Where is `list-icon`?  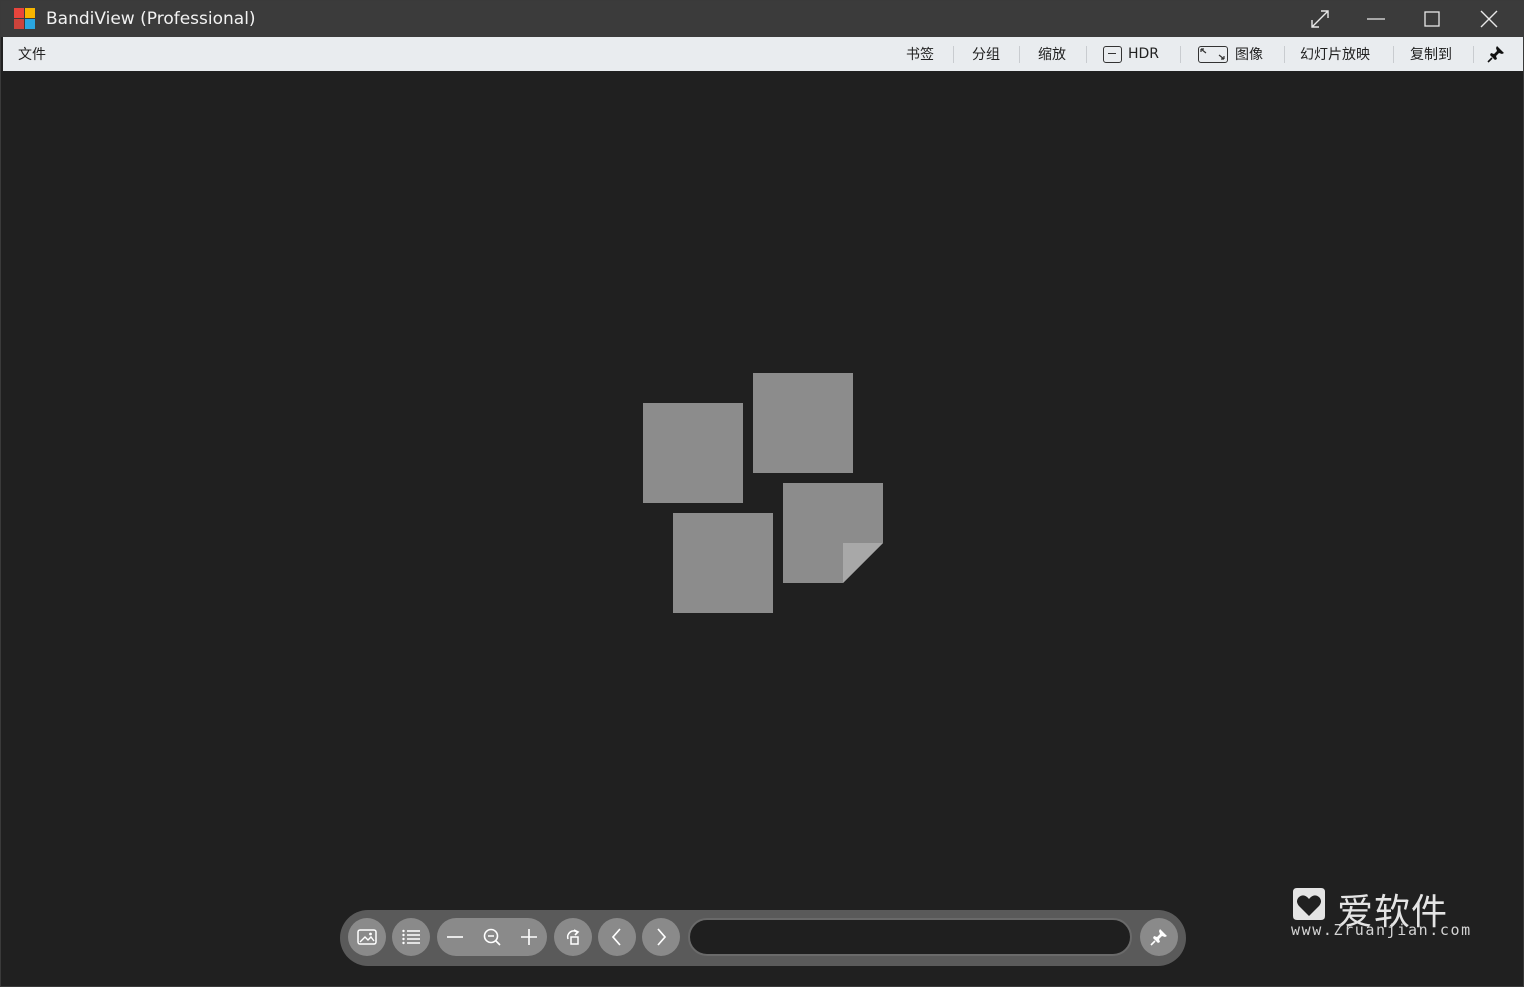
list-icon is located at coordinates (411, 937).